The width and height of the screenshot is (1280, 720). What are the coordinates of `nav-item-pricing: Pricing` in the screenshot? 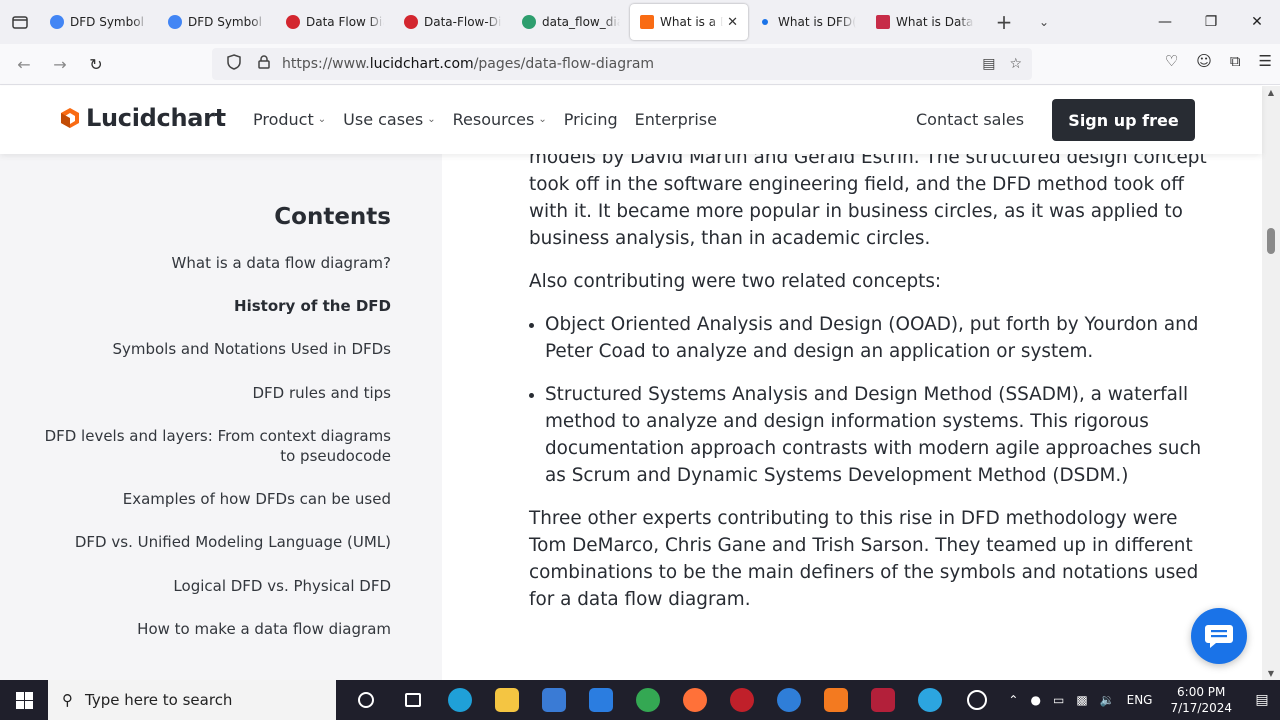 It's located at (591, 119).